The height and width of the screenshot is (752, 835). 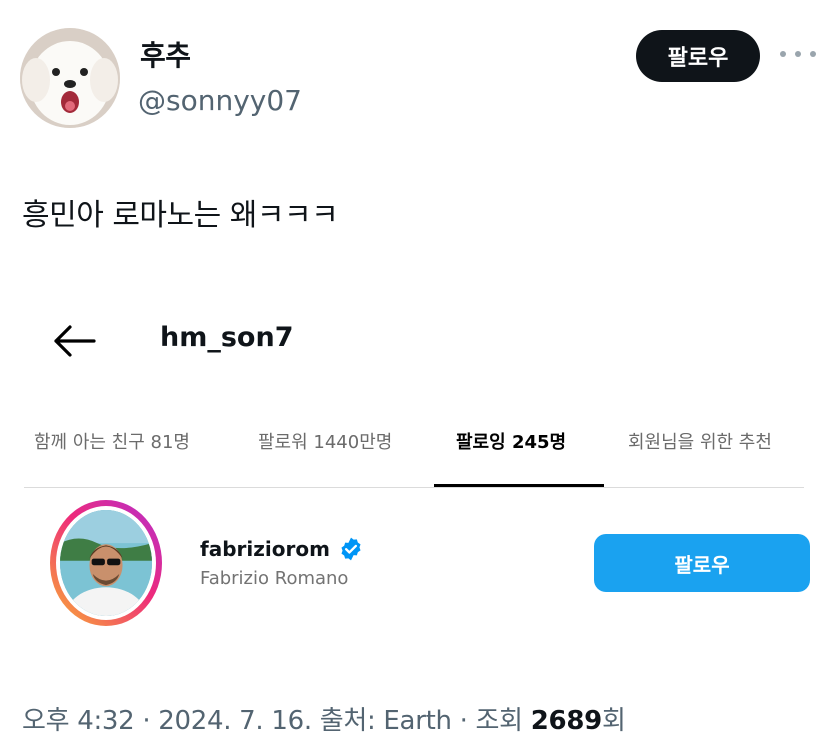 What do you see at coordinates (702, 563) in the screenshot?
I see `account-follow-button: 팔로우` at bounding box center [702, 563].